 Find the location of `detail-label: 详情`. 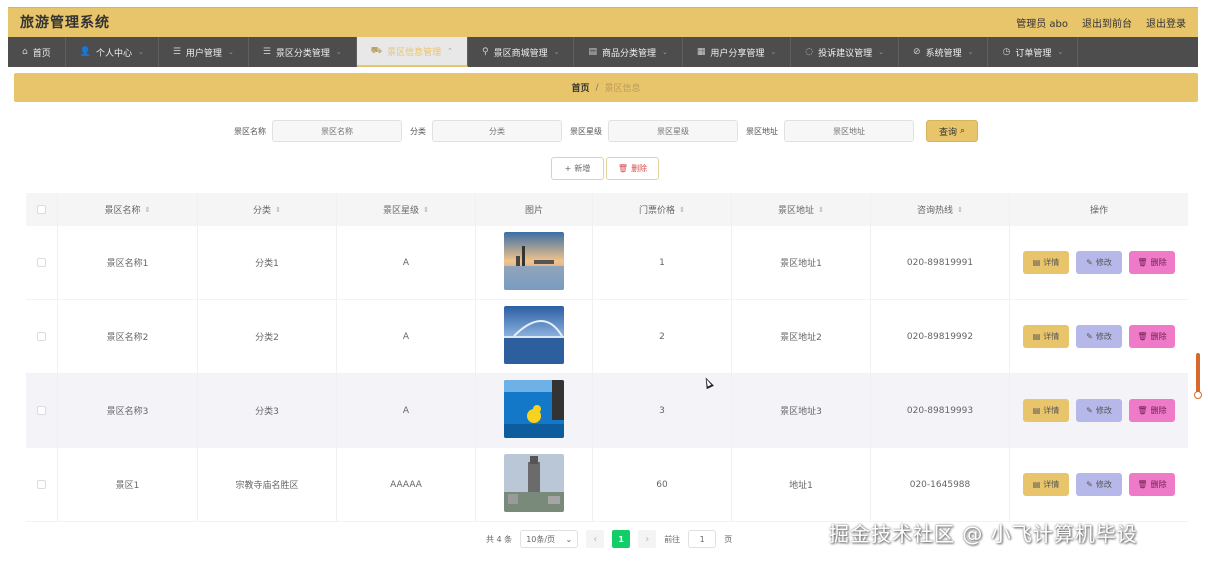

detail-label: 详情 is located at coordinates (1051, 336).